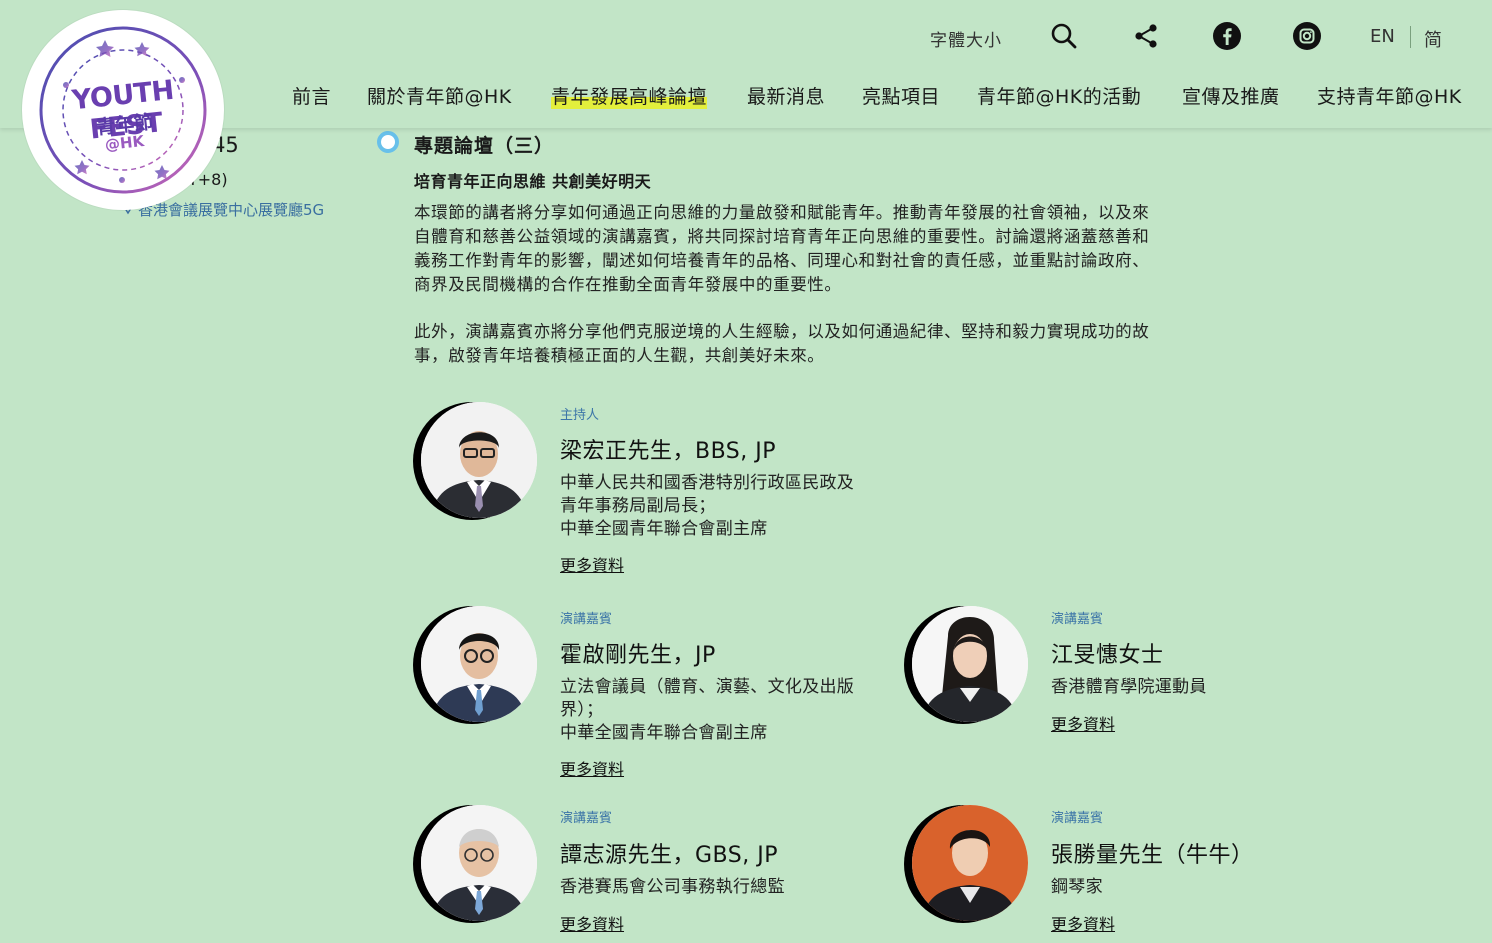  I want to click on nav-item-summit: 青年發展高峰論壇, so click(629, 95).